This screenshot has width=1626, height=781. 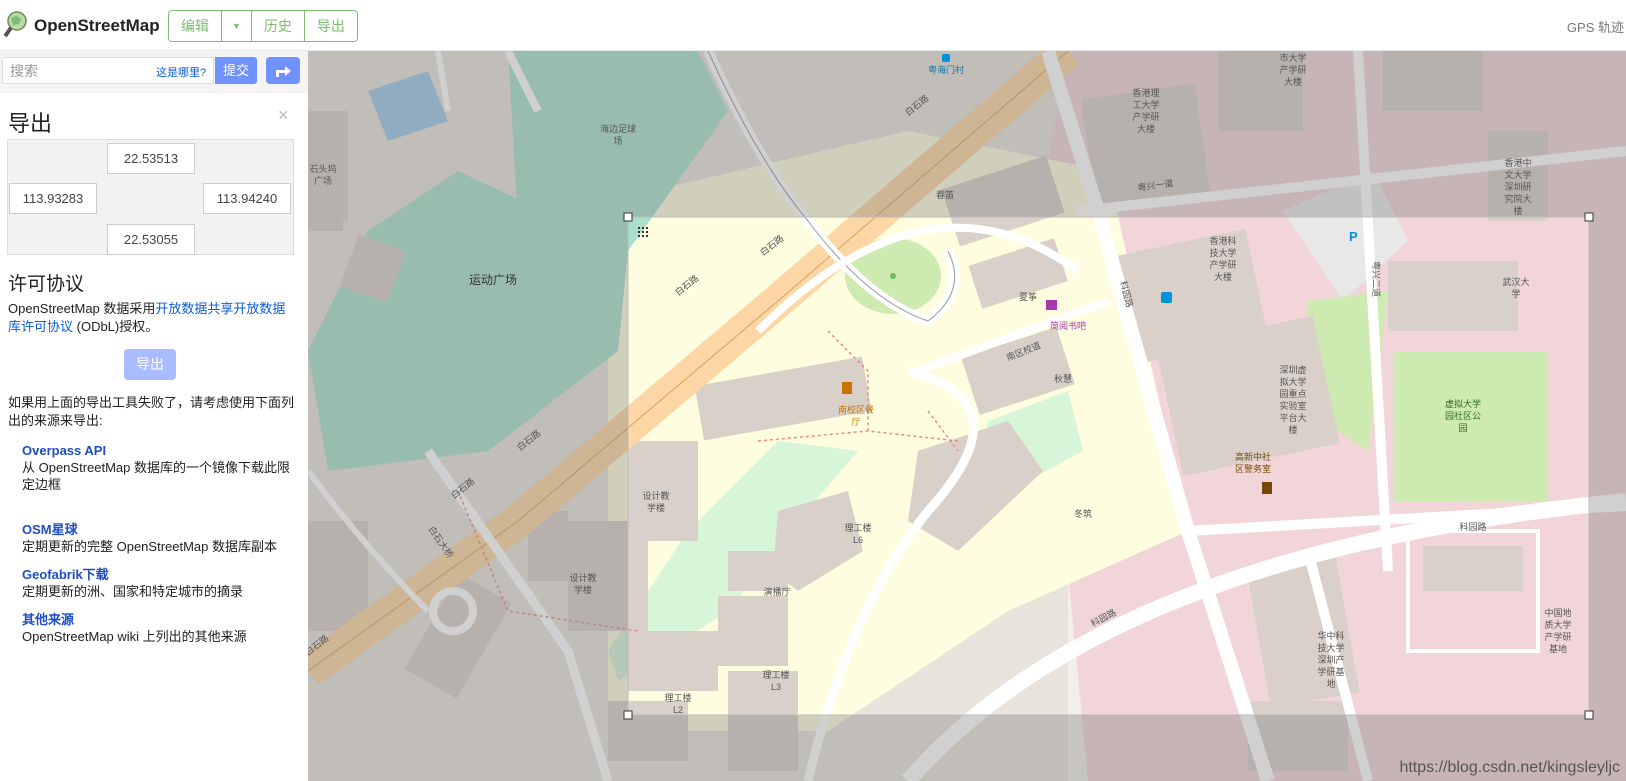 I want to click on restaurant-icon, so click(x=847, y=388).